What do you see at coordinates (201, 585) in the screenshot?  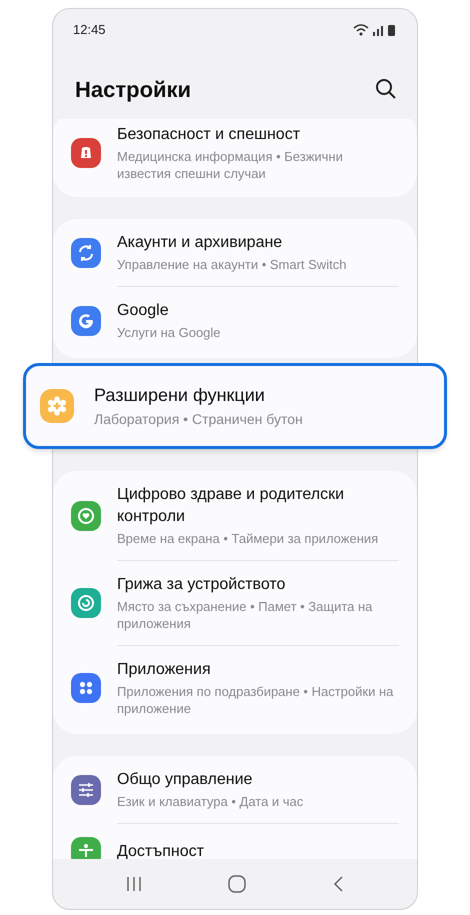 I see `item-title: Грижа за устройството` at bounding box center [201, 585].